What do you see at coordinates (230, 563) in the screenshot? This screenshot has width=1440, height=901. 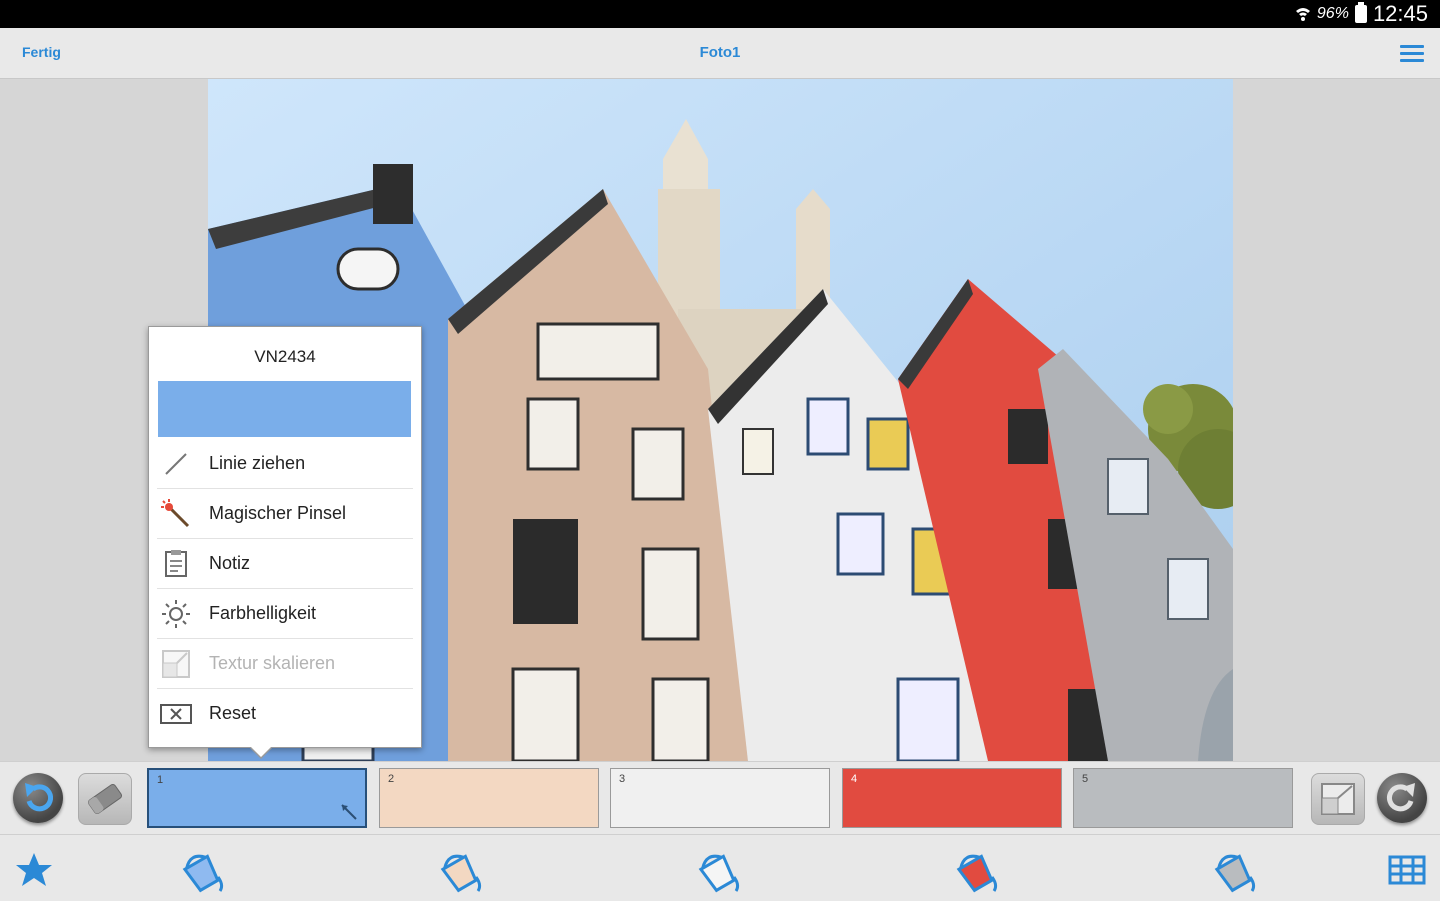 I see `menu-item-label: Notiz` at bounding box center [230, 563].